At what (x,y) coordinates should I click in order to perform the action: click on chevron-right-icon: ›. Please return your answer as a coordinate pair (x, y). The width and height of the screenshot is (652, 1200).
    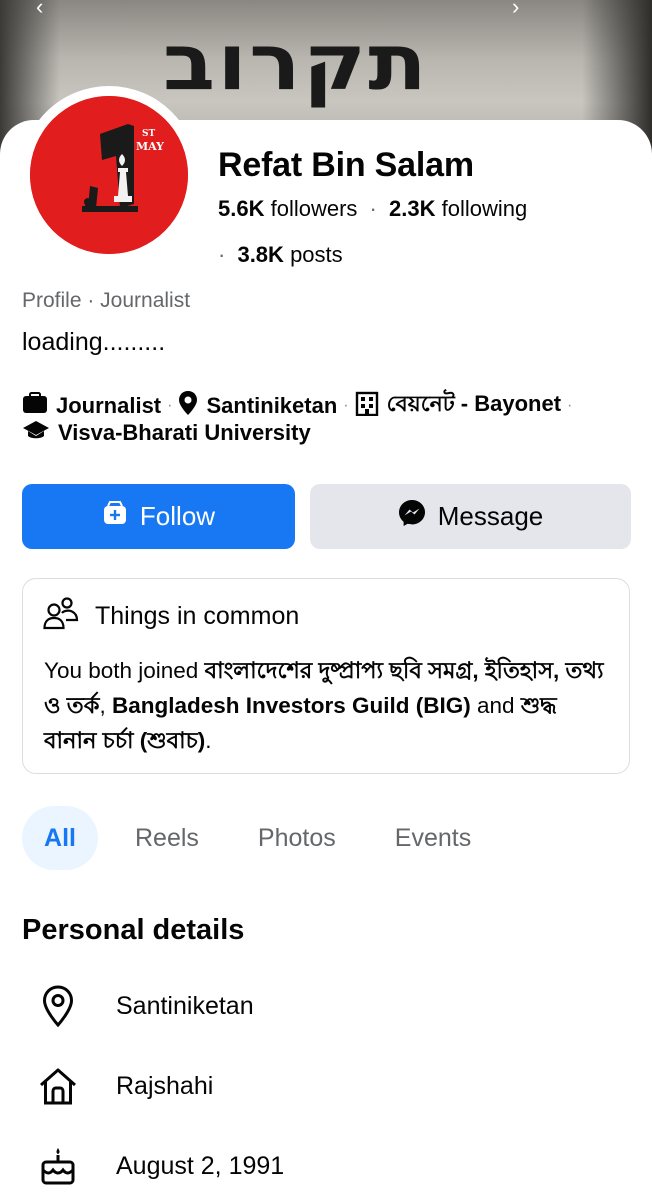
    Looking at the image, I should click on (515, 10).